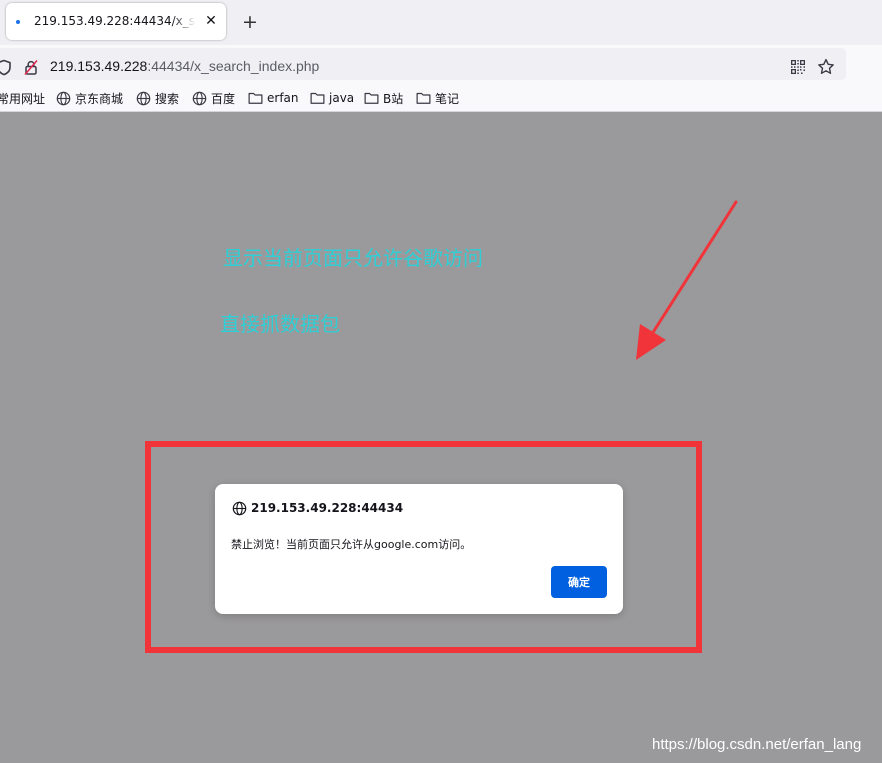 The width and height of the screenshot is (882, 763). Describe the element at coordinates (798, 69) in the screenshot. I see `qr-code-icon` at that location.